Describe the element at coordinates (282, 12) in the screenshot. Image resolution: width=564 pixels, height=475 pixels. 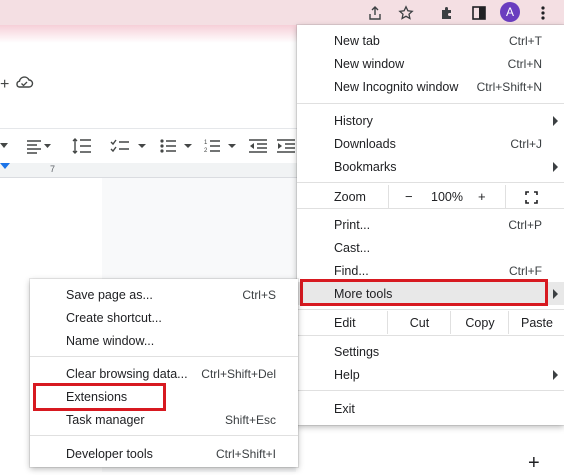
I see `browser-toolbar: A` at that location.